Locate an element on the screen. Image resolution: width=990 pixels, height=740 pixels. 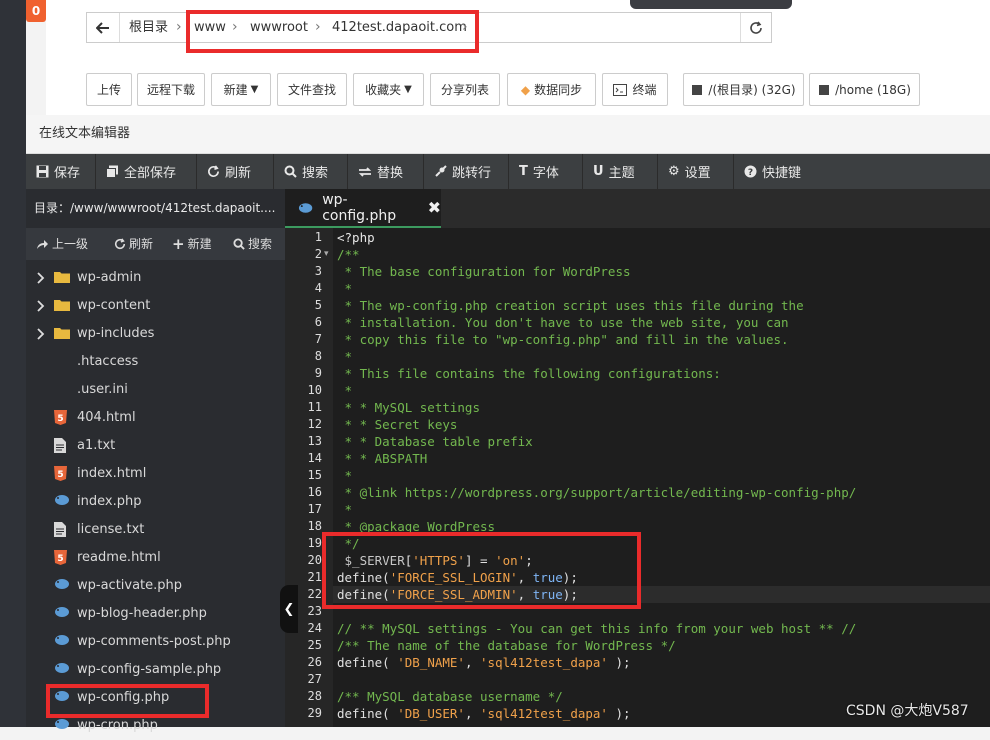
refresh-label: 刷新 is located at coordinates (238, 173).